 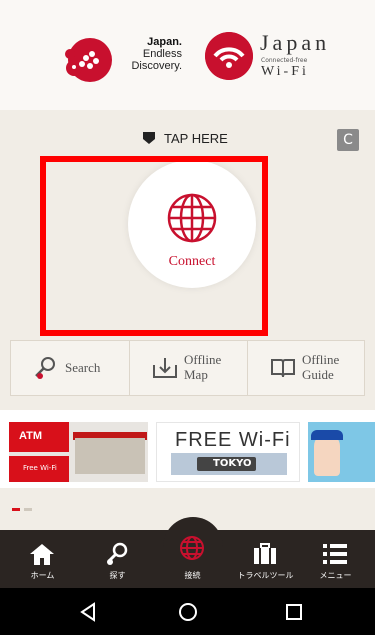 I want to click on refresh-icon: C, so click(x=348, y=140).